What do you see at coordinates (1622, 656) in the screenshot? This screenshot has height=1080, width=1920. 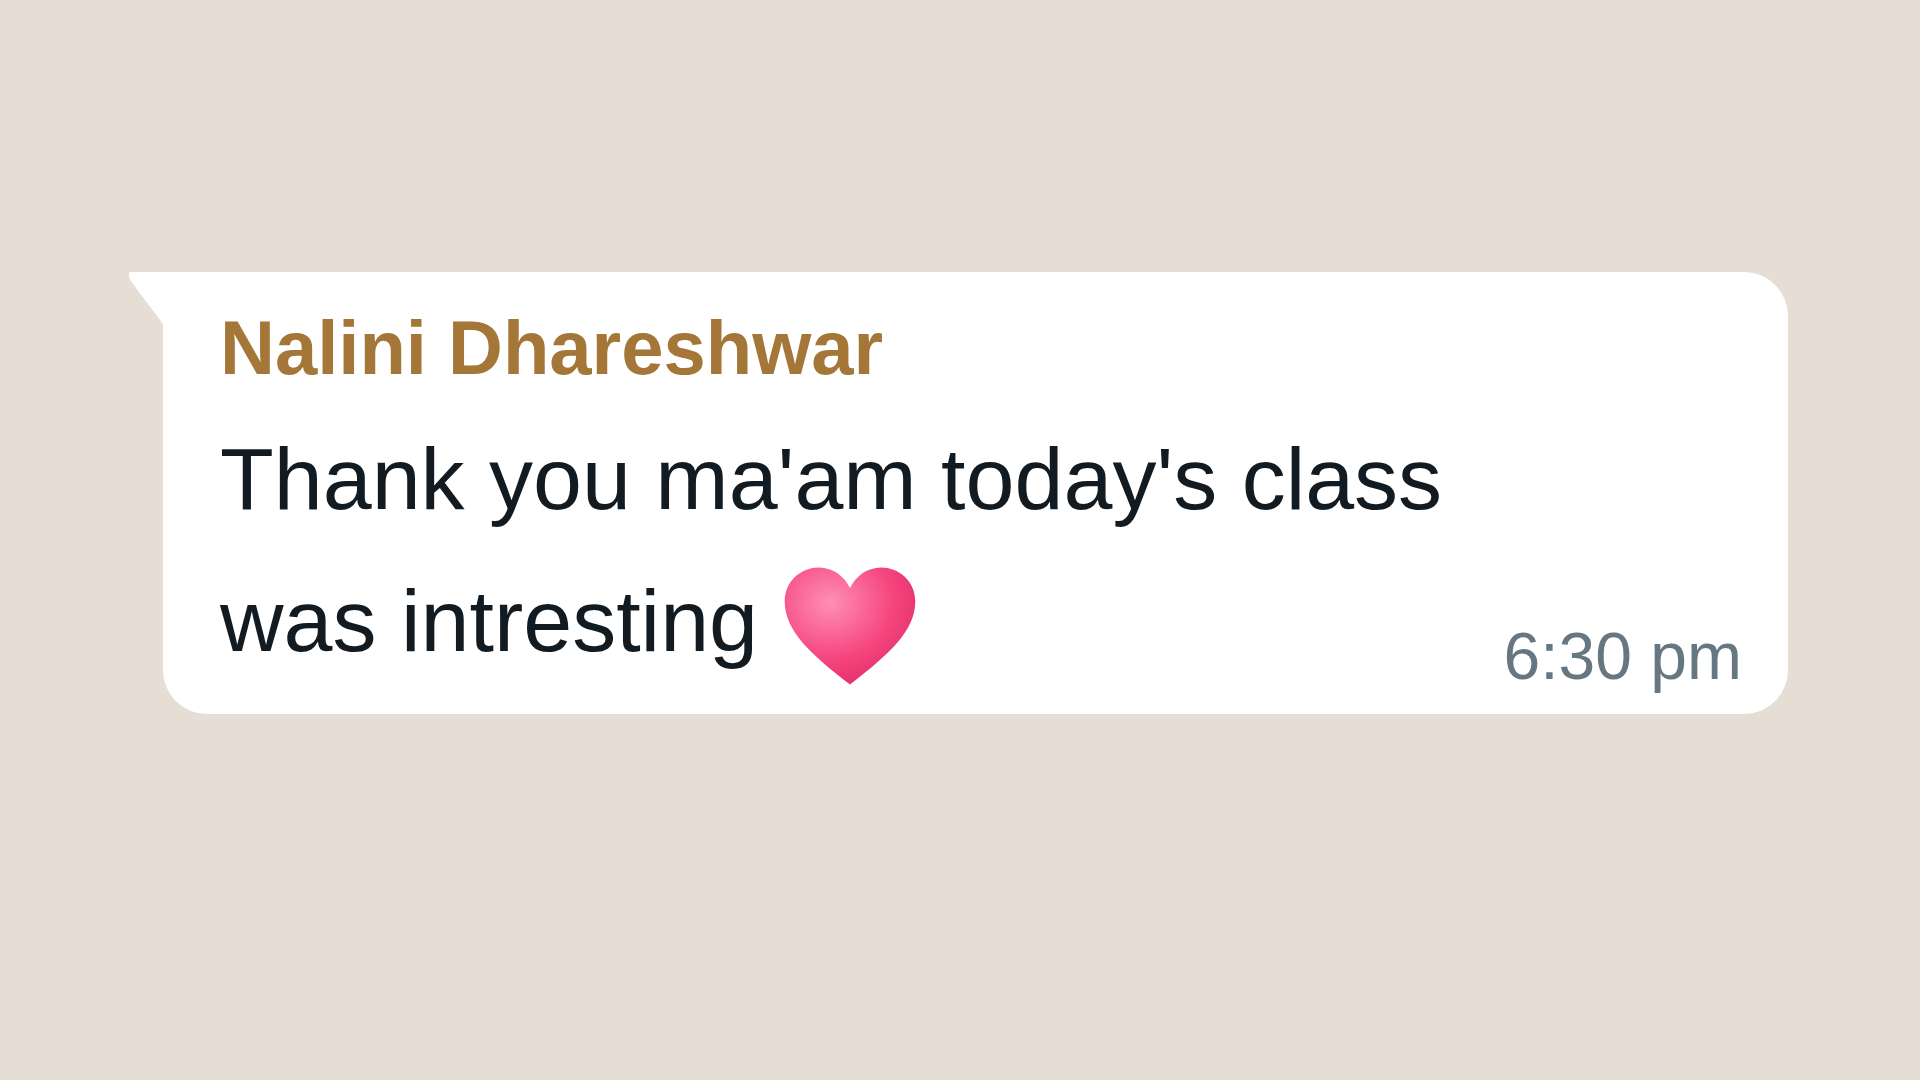 I see `message-time: 6:30 pm` at bounding box center [1622, 656].